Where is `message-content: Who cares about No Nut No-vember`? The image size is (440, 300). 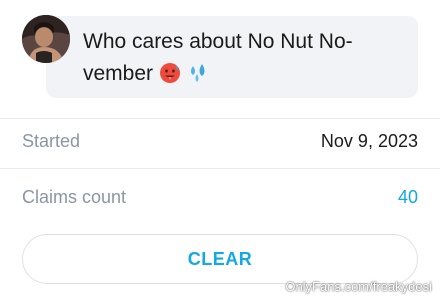
message-content: Who cares about No Nut No-vember is located at coordinates (233, 58).